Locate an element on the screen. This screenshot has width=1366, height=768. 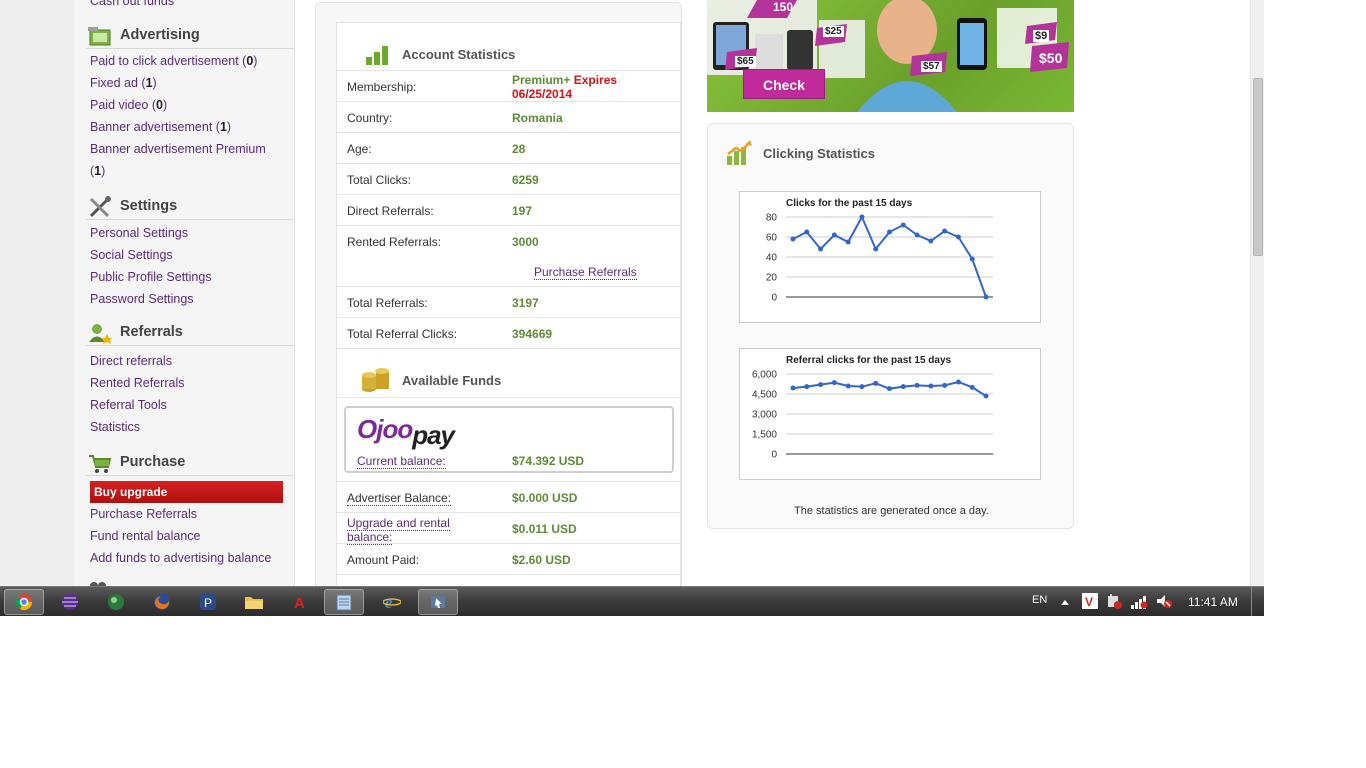
sidebar-item-rented-referrals: Rented Referrals is located at coordinates (137, 383).